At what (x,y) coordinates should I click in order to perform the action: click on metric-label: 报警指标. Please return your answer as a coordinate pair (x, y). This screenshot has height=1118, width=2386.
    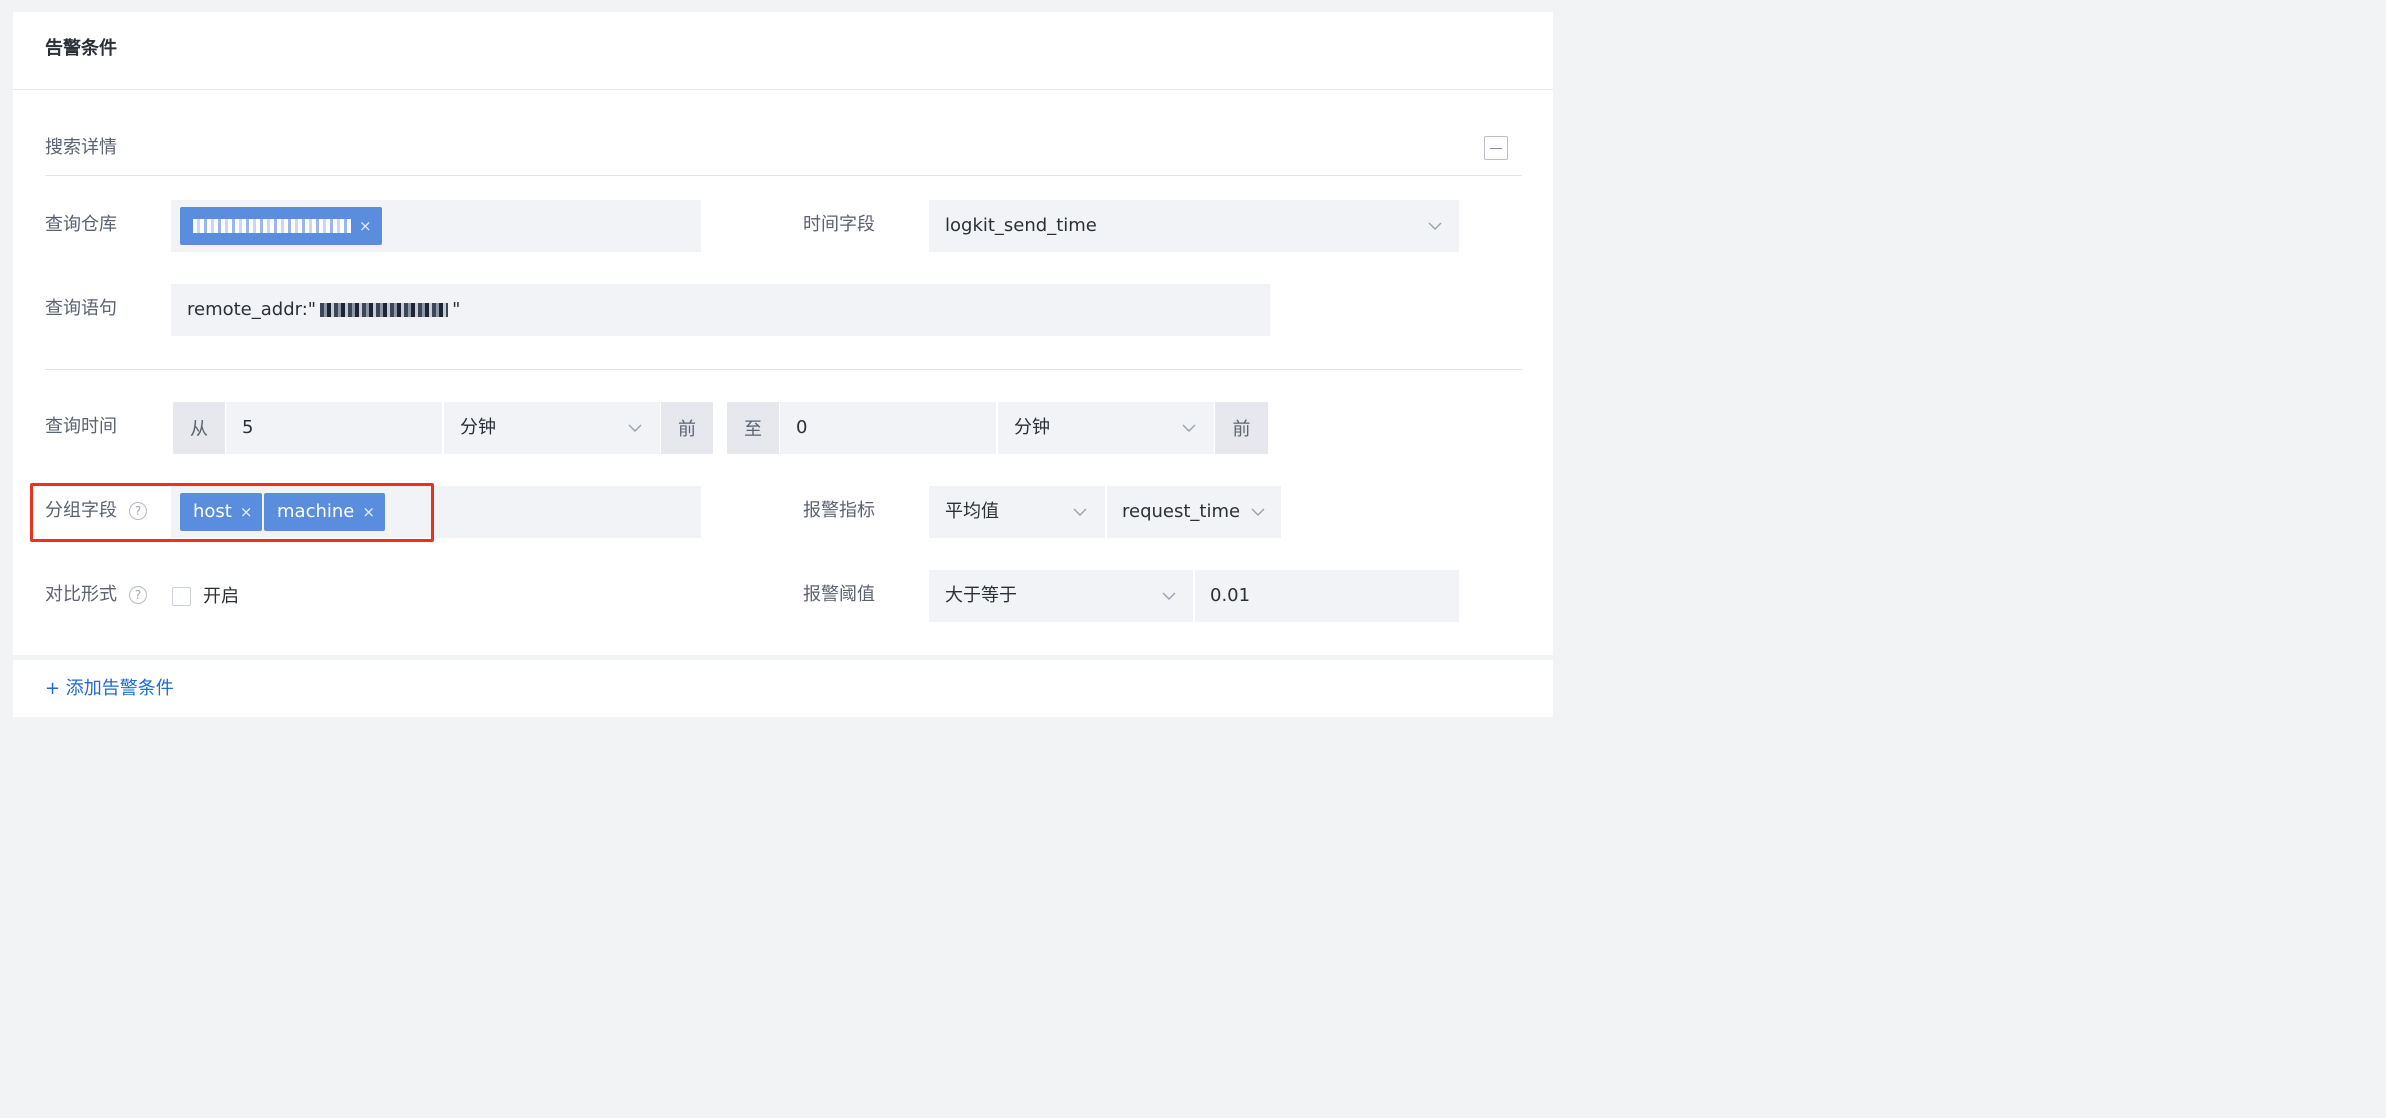
    Looking at the image, I should click on (839, 510).